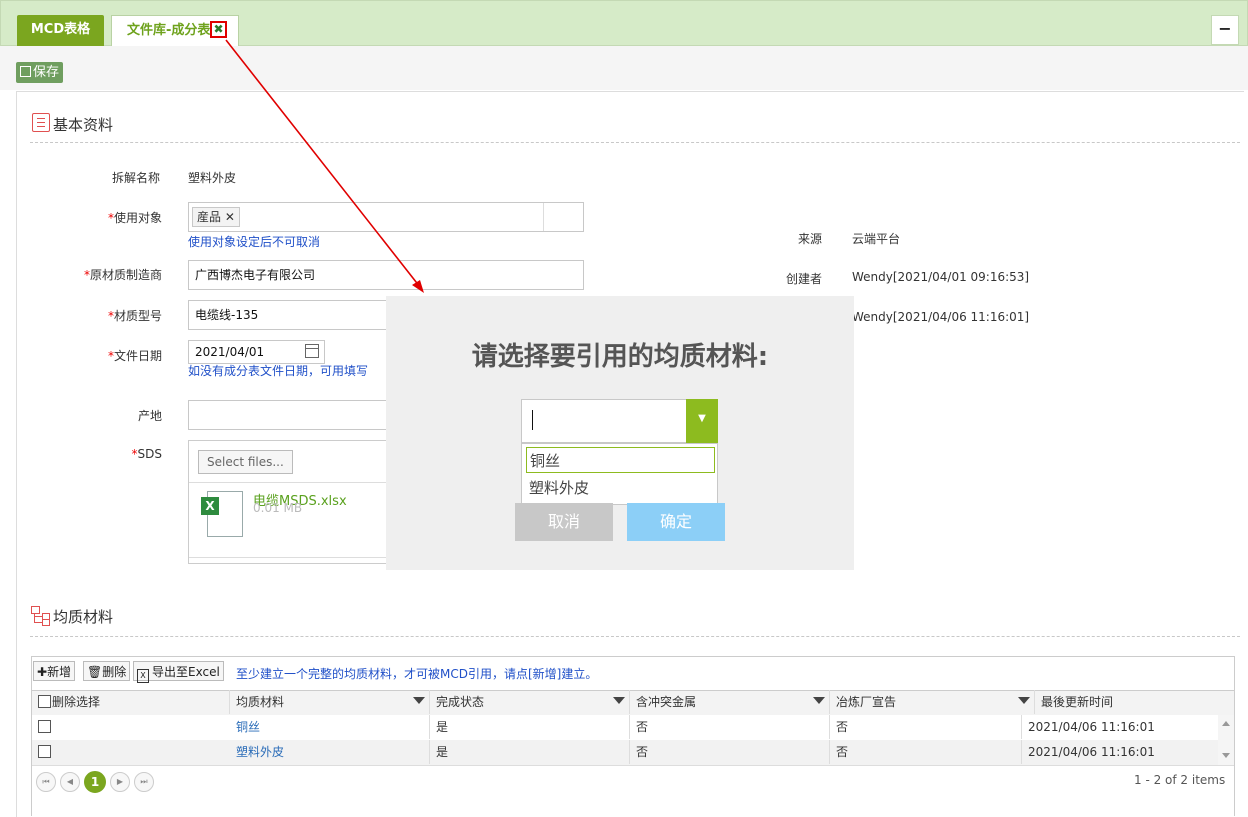 This screenshot has width=1248, height=817. Describe the element at coordinates (125, 275) in the screenshot. I see `maker-label-text: 原材质制造商` at that location.